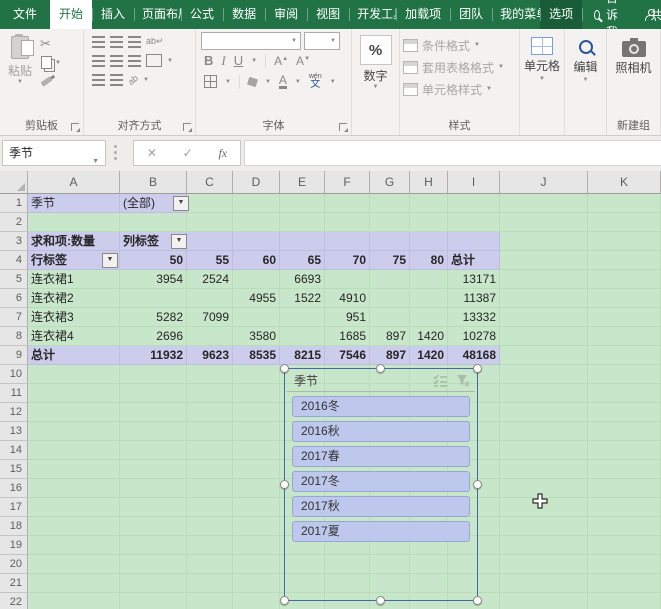  I want to click on increase-indent-icon, so click(116, 79).